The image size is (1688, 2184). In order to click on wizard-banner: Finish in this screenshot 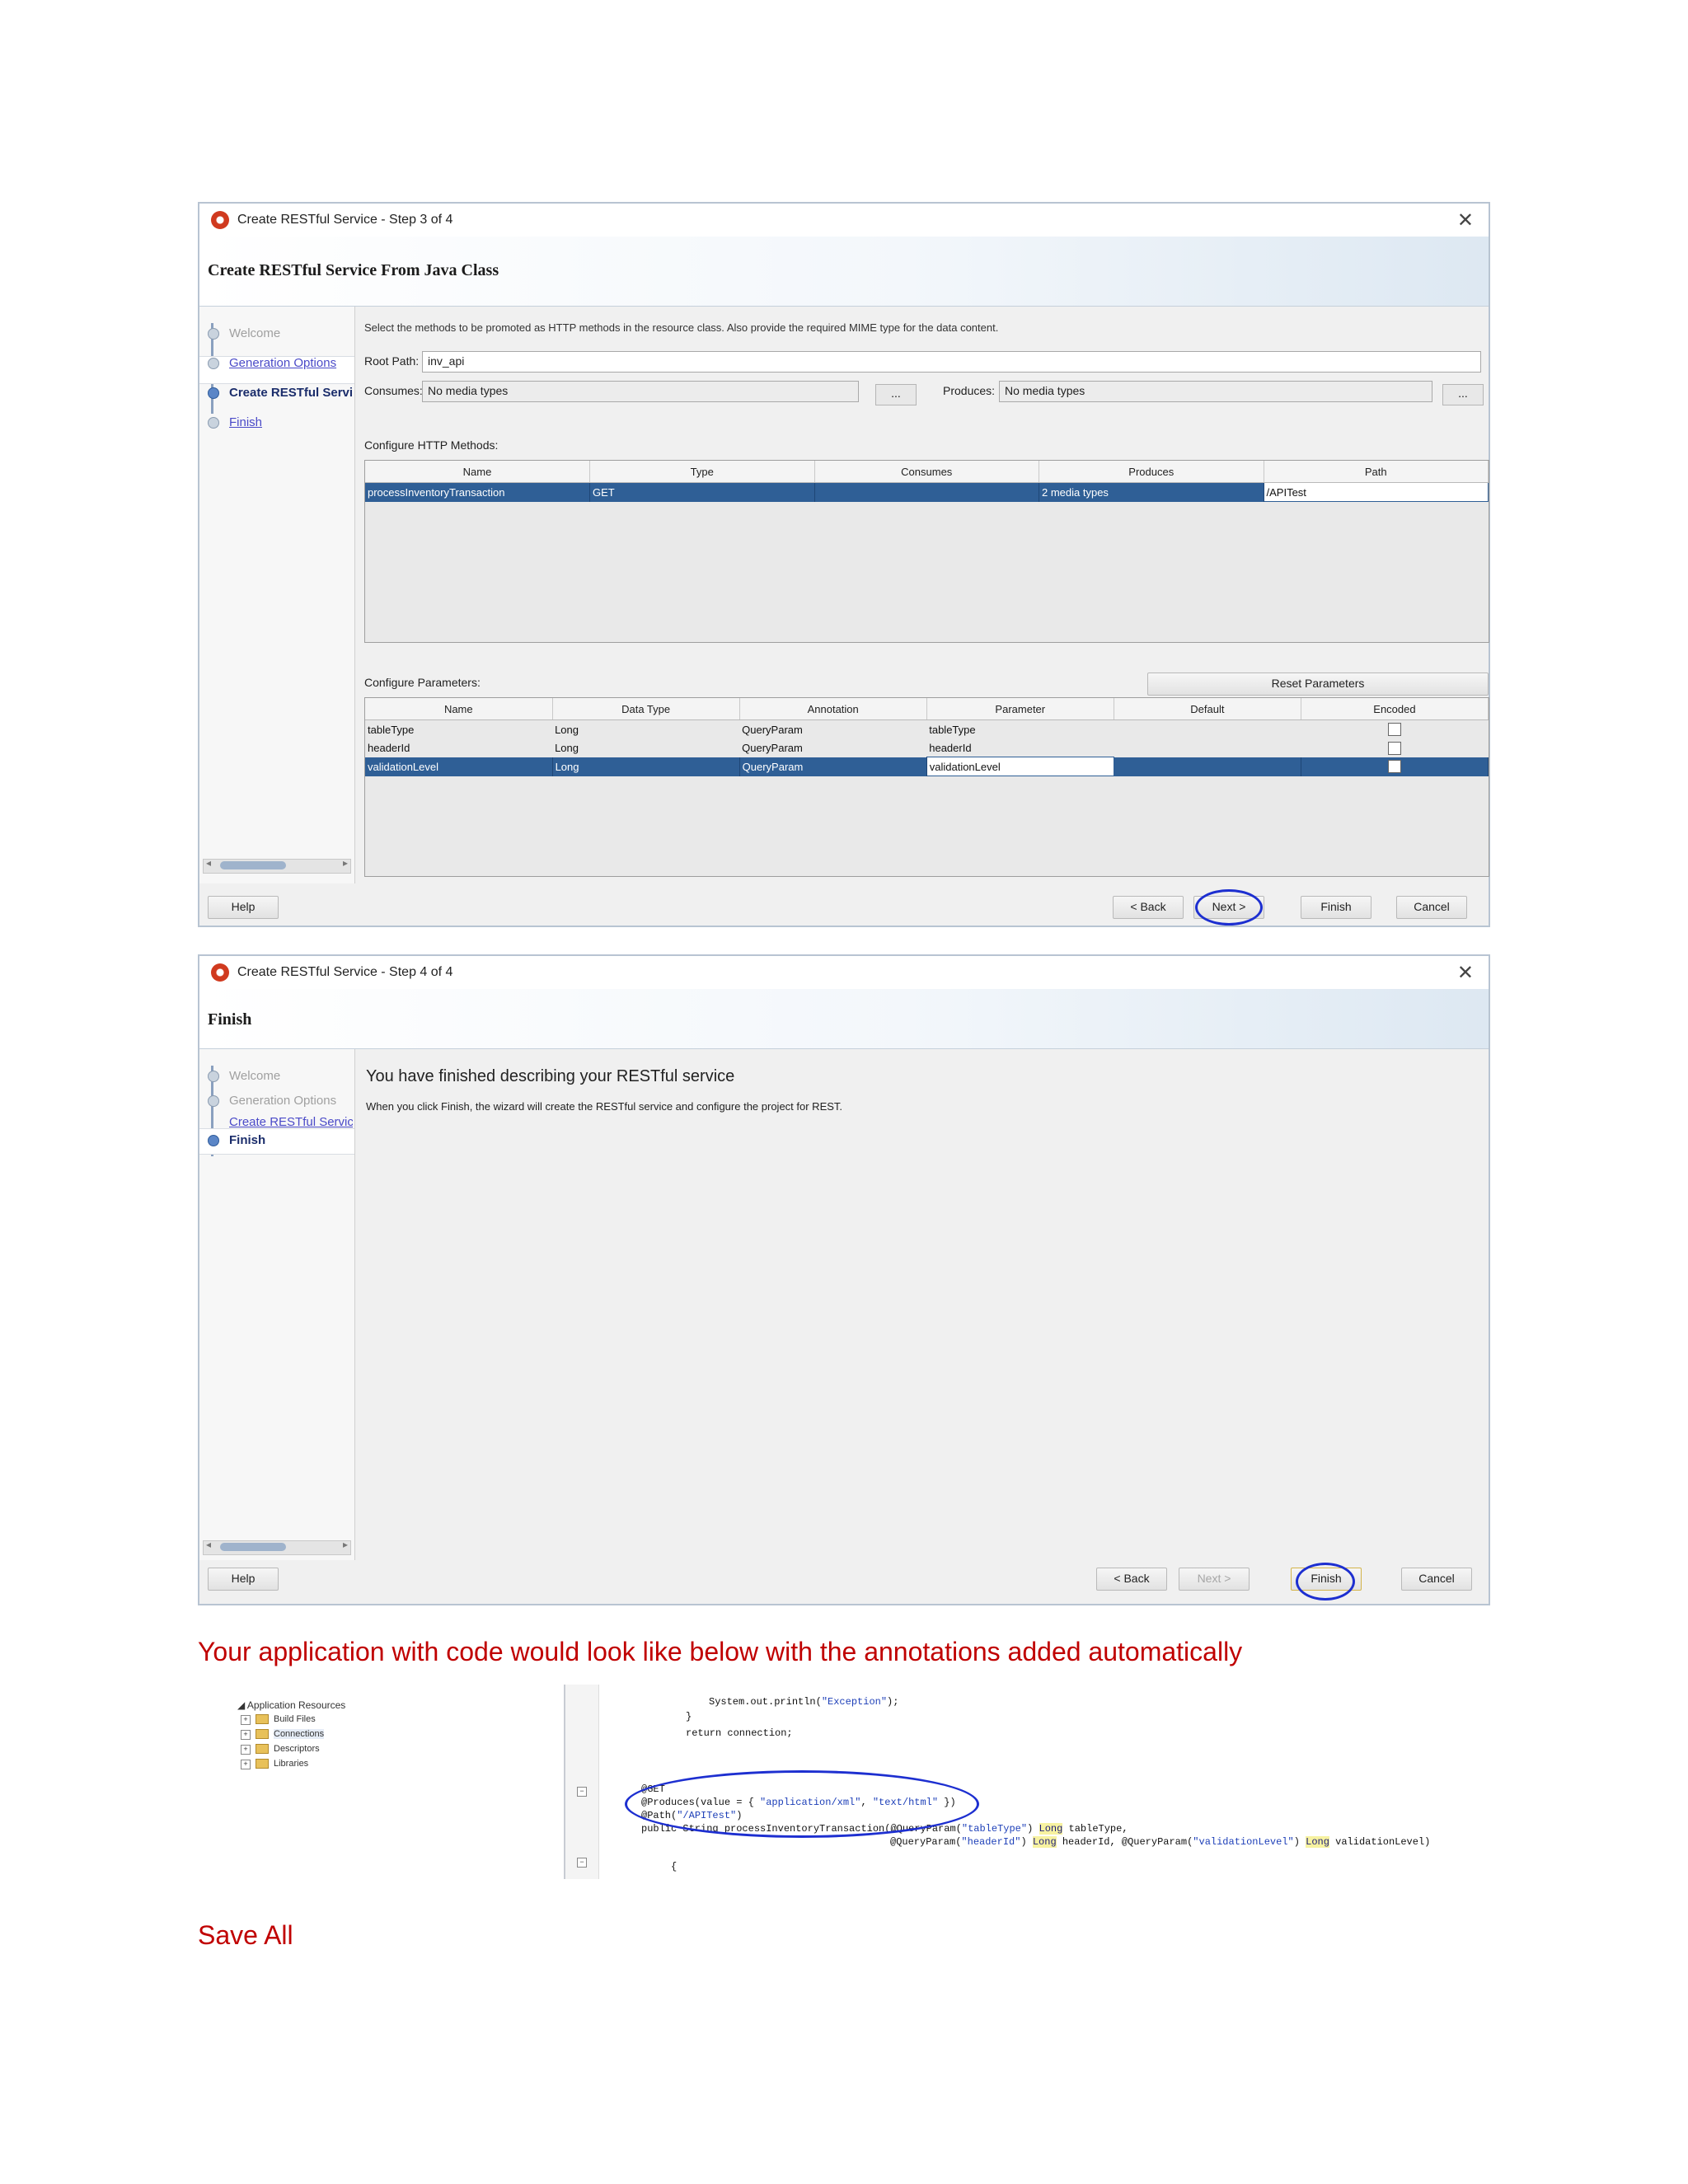, I will do `click(844, 1019)`.